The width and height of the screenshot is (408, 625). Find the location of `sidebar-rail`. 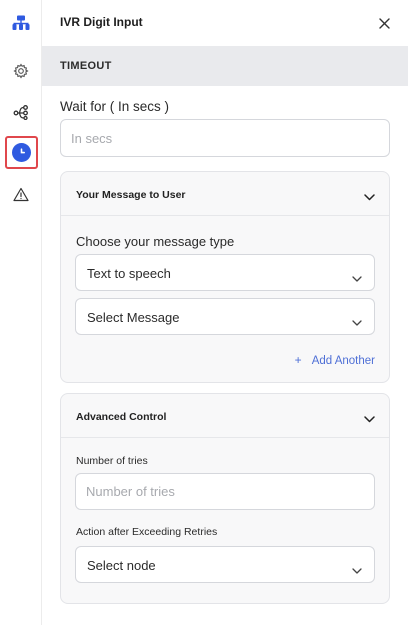

sidebar-rail is located at coordinates (21, 312).